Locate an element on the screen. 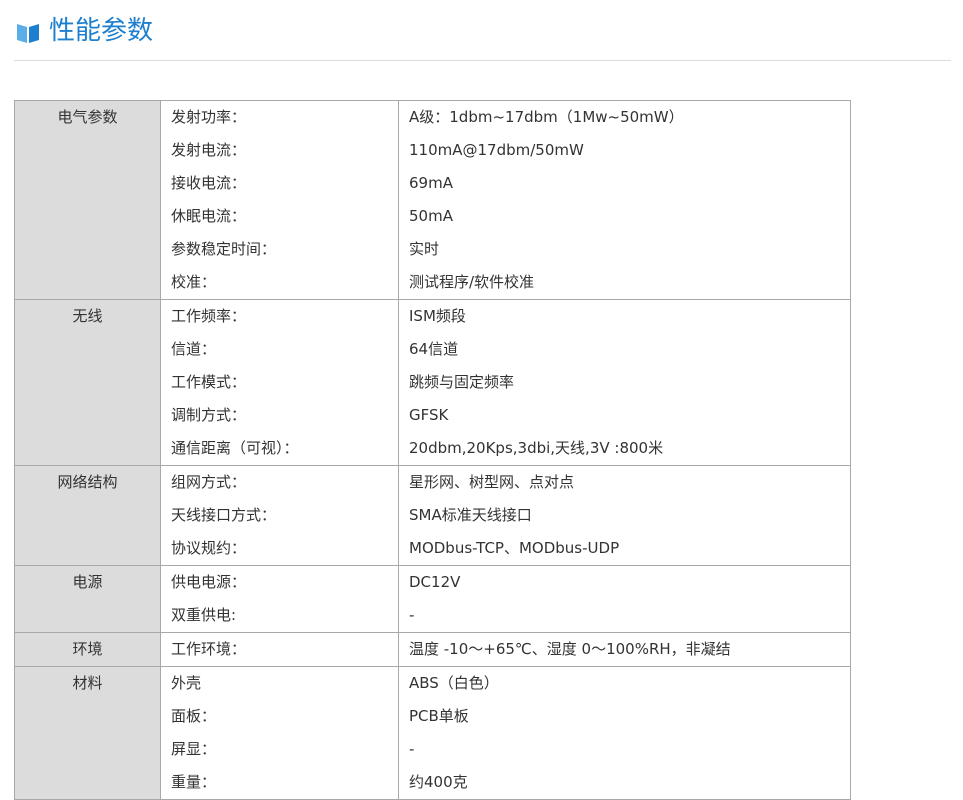  spec-group-environment: 环境 工作环境： 温度 -10～+65℃、湿度 0～100%RH，非凝结 is located at coordinates (432, 649).